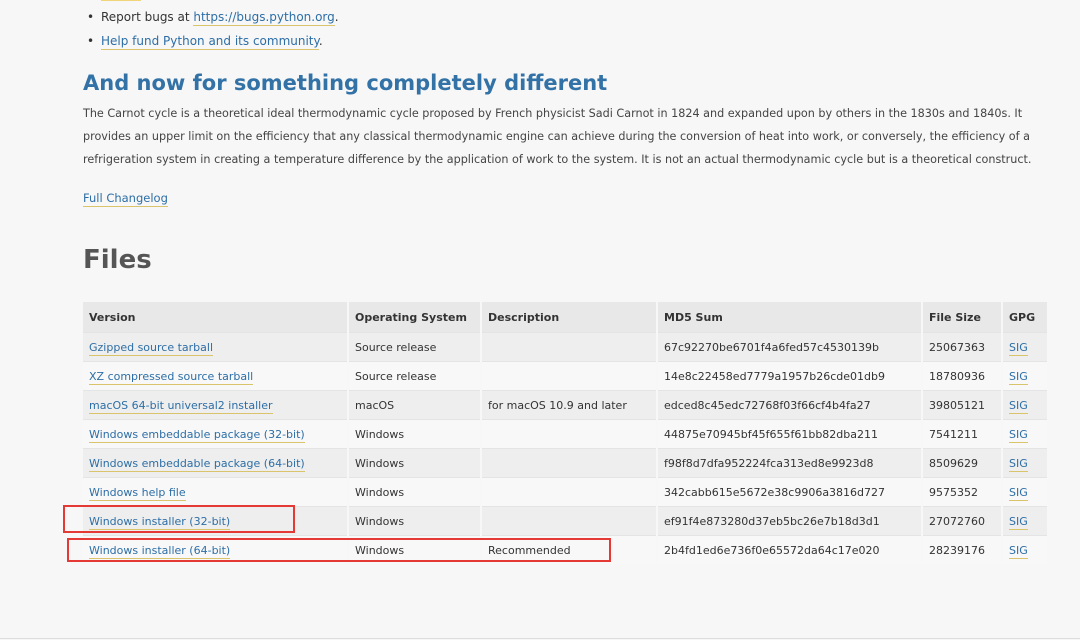 The width and height of the screenshot is (1080, 640). What do you see at coordinates (569, 405) in the screenshot?
I see `description-cell: for macOS 10.9 and later` at bounding box center [569, 405].